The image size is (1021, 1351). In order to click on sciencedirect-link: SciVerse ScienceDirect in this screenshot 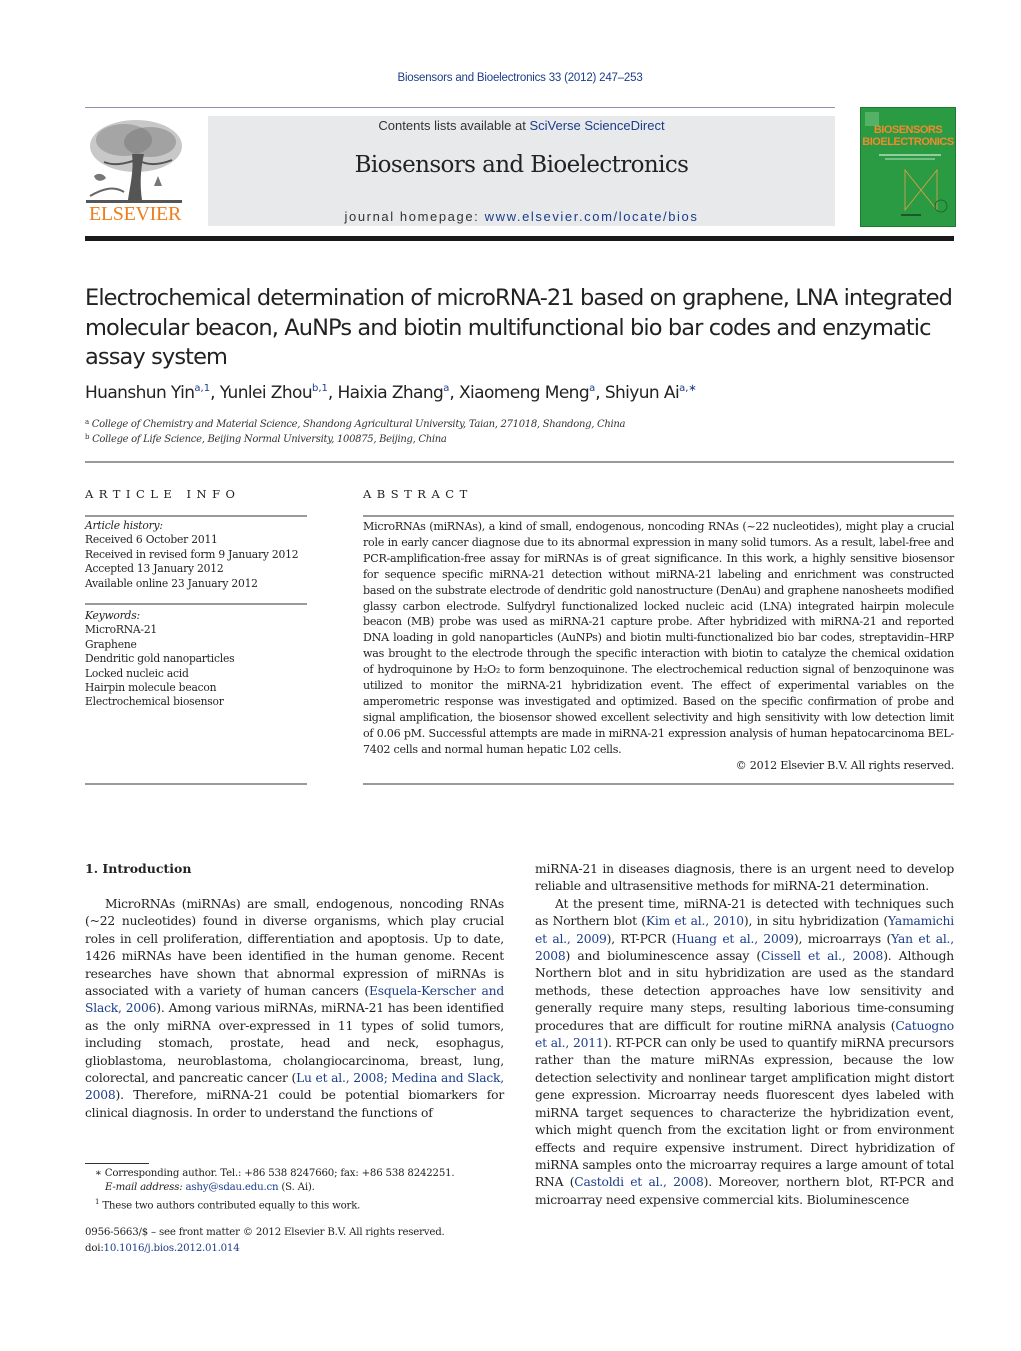, I will do `click(596, 125)`.